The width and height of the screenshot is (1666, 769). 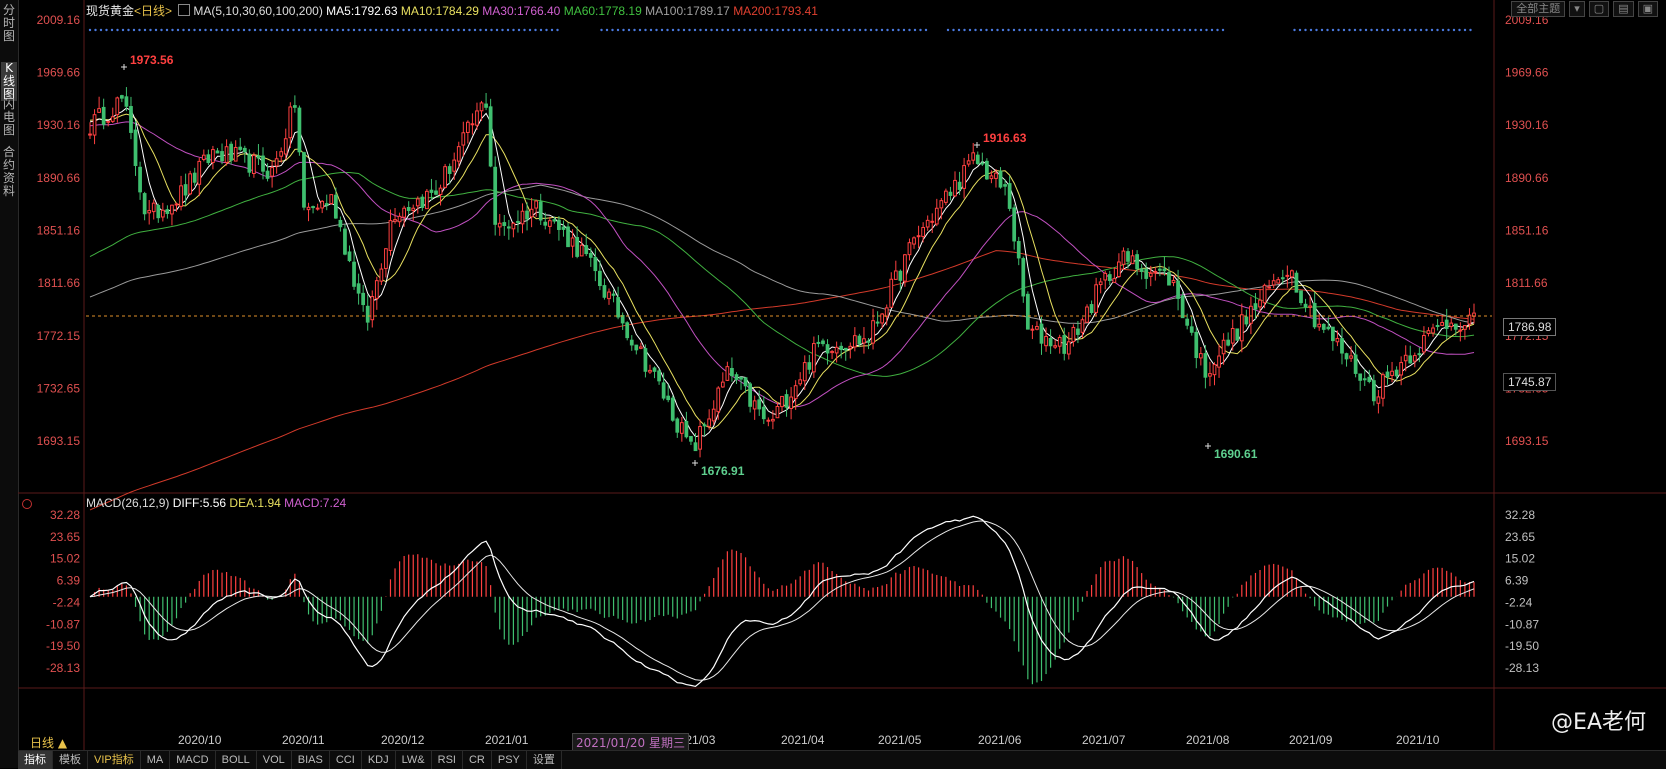 I want to click on indicator-tab-7: BIAS, so click(x=311, y=760).